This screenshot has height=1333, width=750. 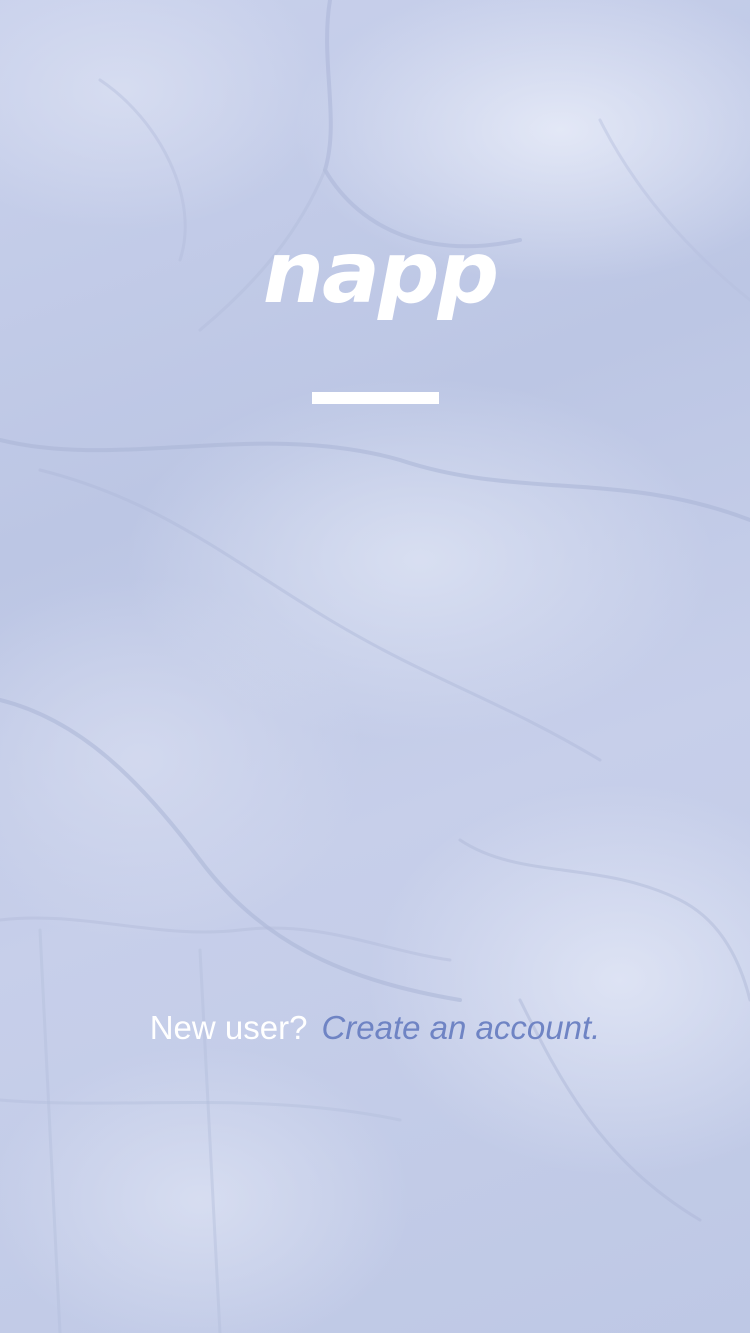 What do you see at coordinates (460, 1027) in the screenshot?
I see `create-account-link: Create an account.` at bounding box center [460, 1027].